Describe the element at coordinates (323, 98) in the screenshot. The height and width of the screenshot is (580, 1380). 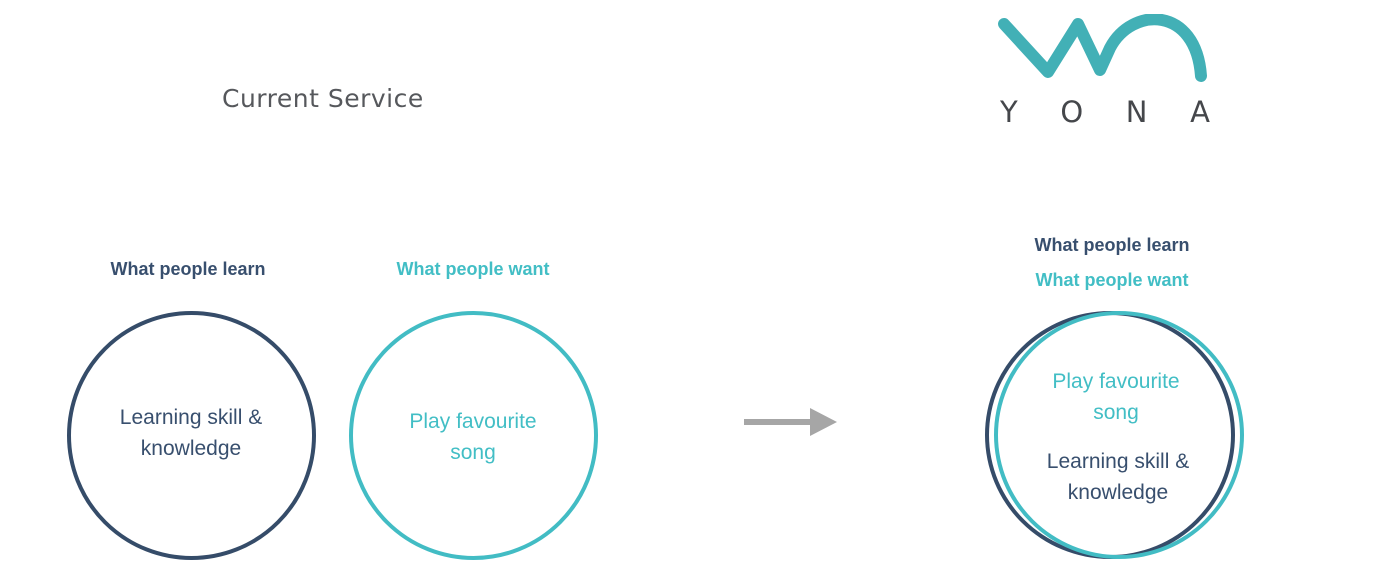
I see `section-title-current-service: Current Service` at that location.